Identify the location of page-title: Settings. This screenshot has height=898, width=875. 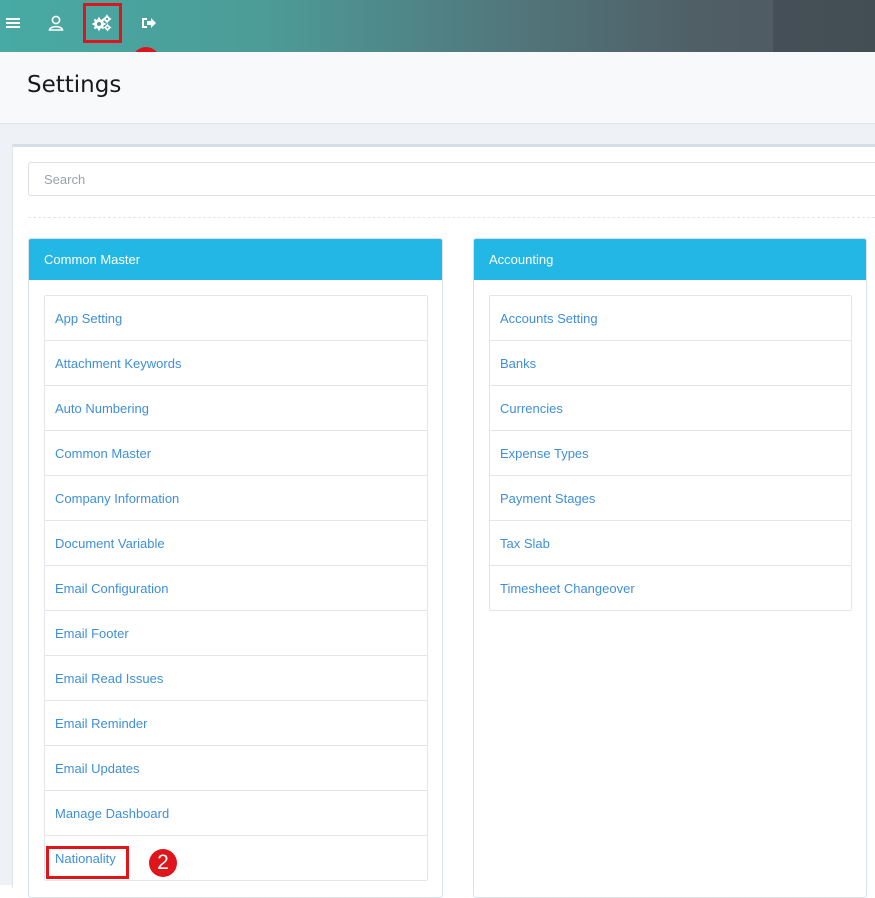
(74, 85).